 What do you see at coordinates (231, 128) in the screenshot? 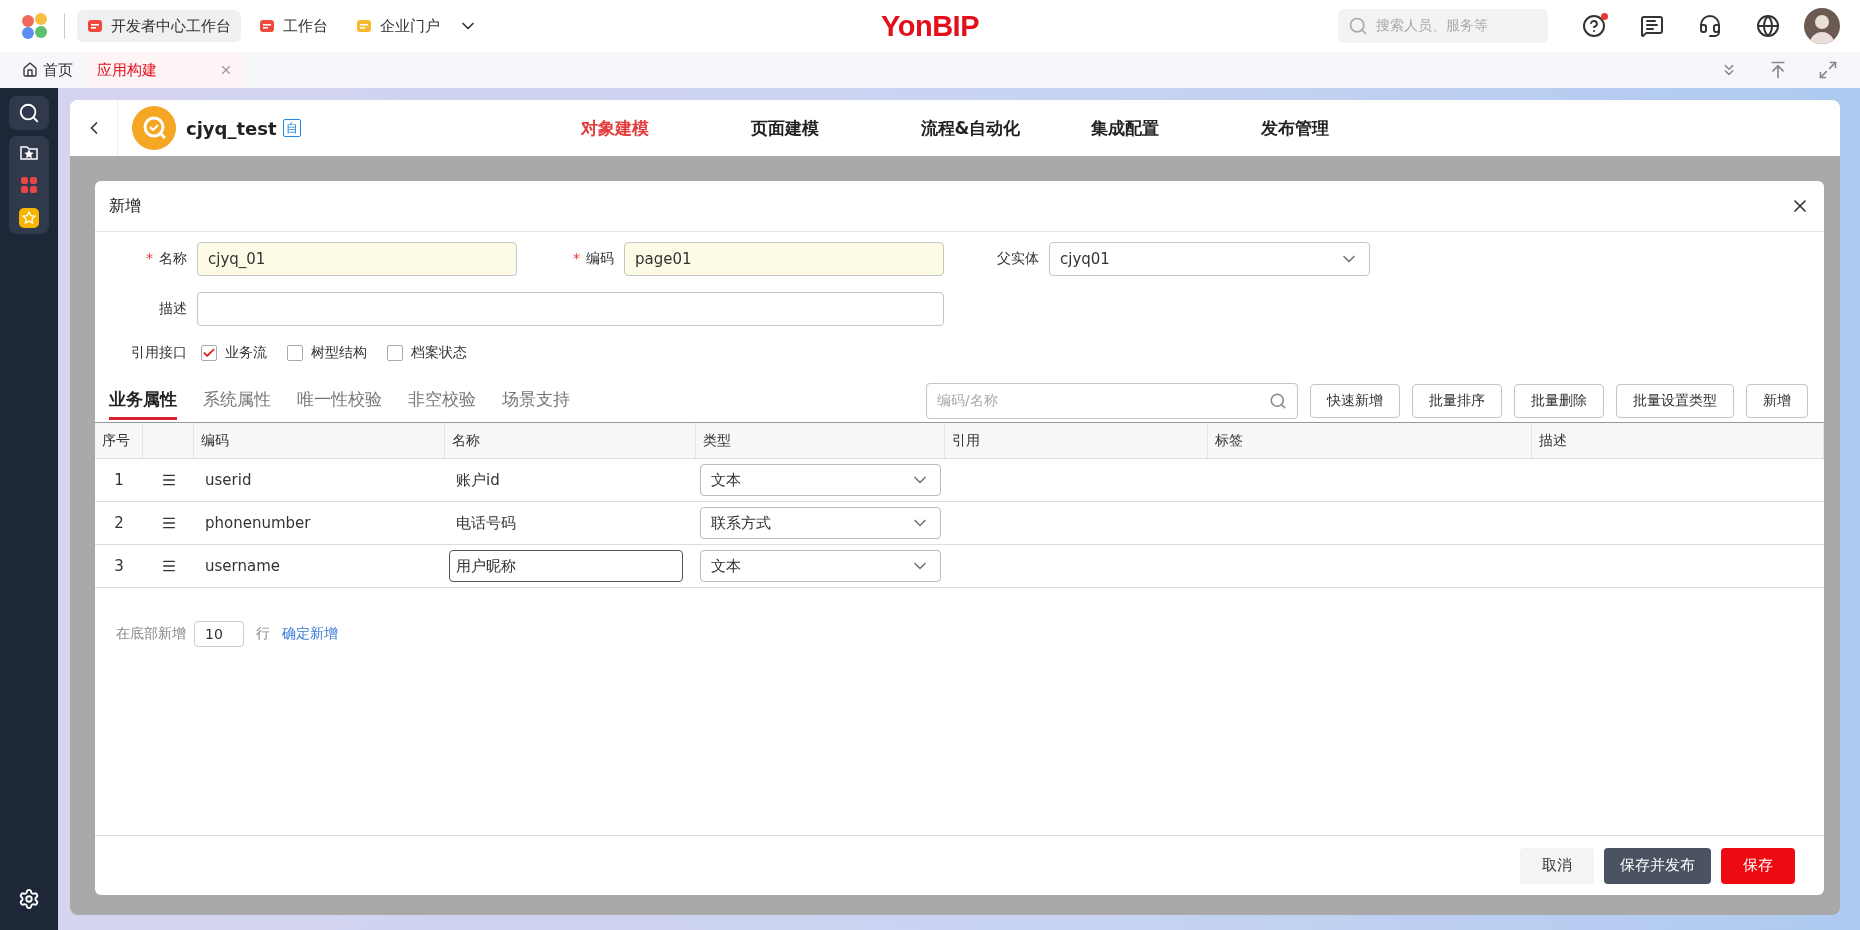
I see `app-name: cjyq_test` at bounding box center [231, 128].